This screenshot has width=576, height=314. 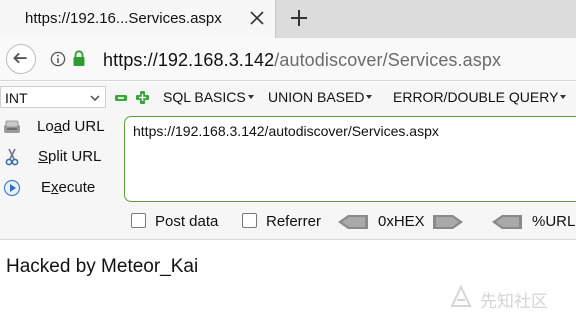 I want to click on watermark: 先知社区, so click(x=509, y=297).